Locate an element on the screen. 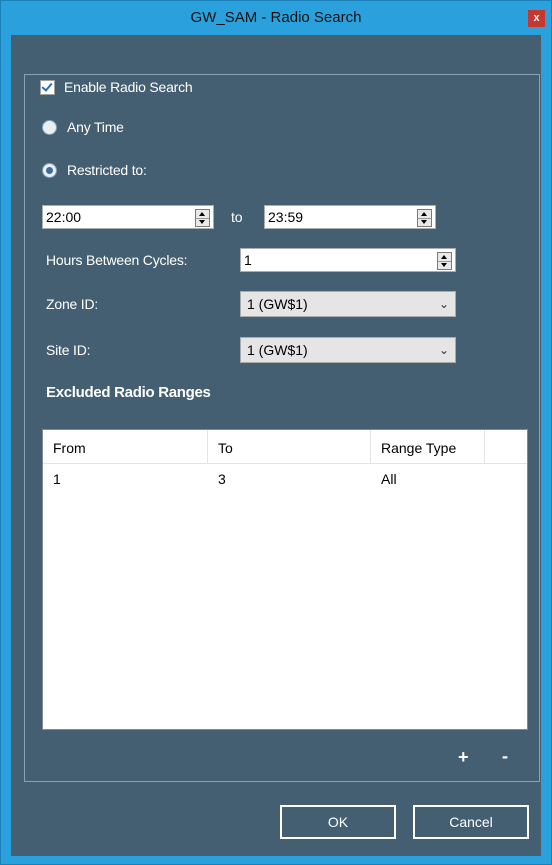 This screenshot has width=552, height=865. column-header-filler is located at coordinates (506, 447).